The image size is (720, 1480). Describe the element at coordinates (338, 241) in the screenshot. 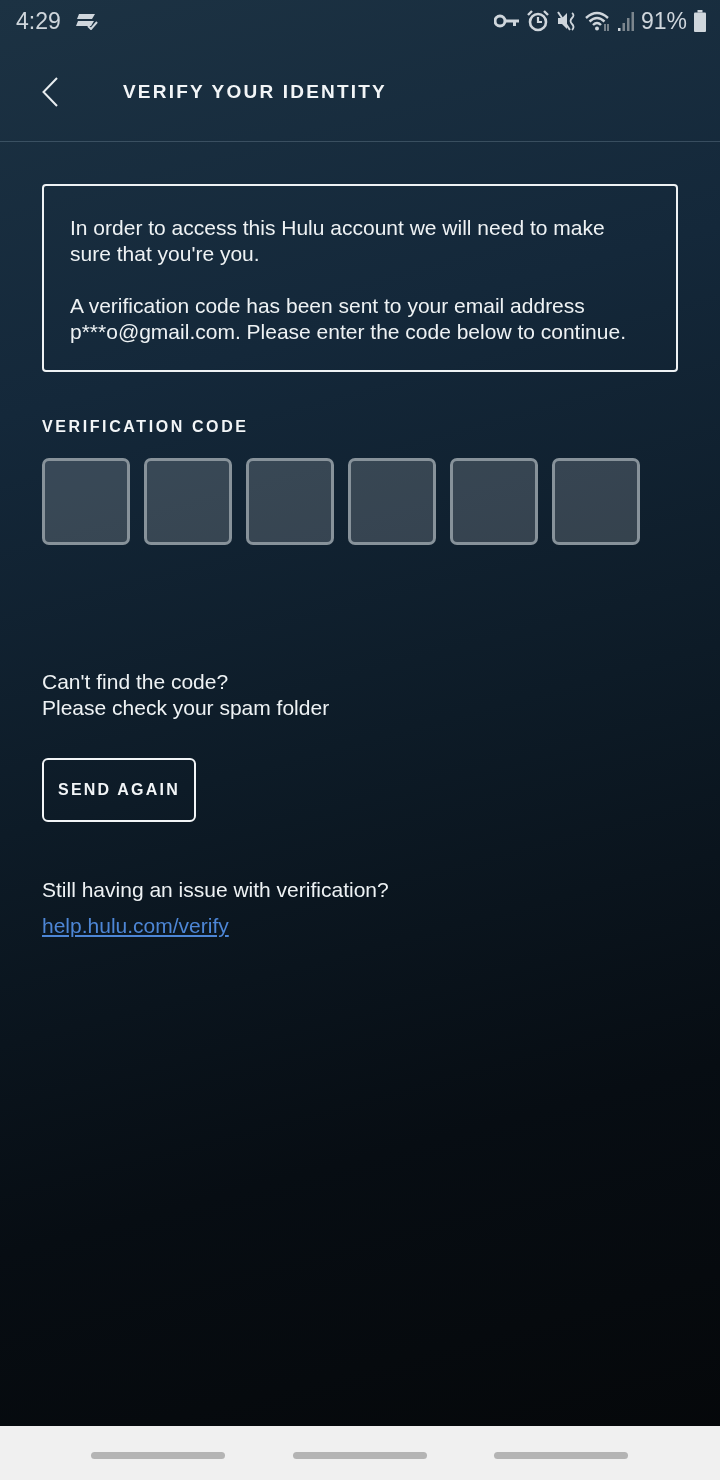

I see `info-paragraph: In order to access this Hulu account we will need to make sure that you're you.` at that location.